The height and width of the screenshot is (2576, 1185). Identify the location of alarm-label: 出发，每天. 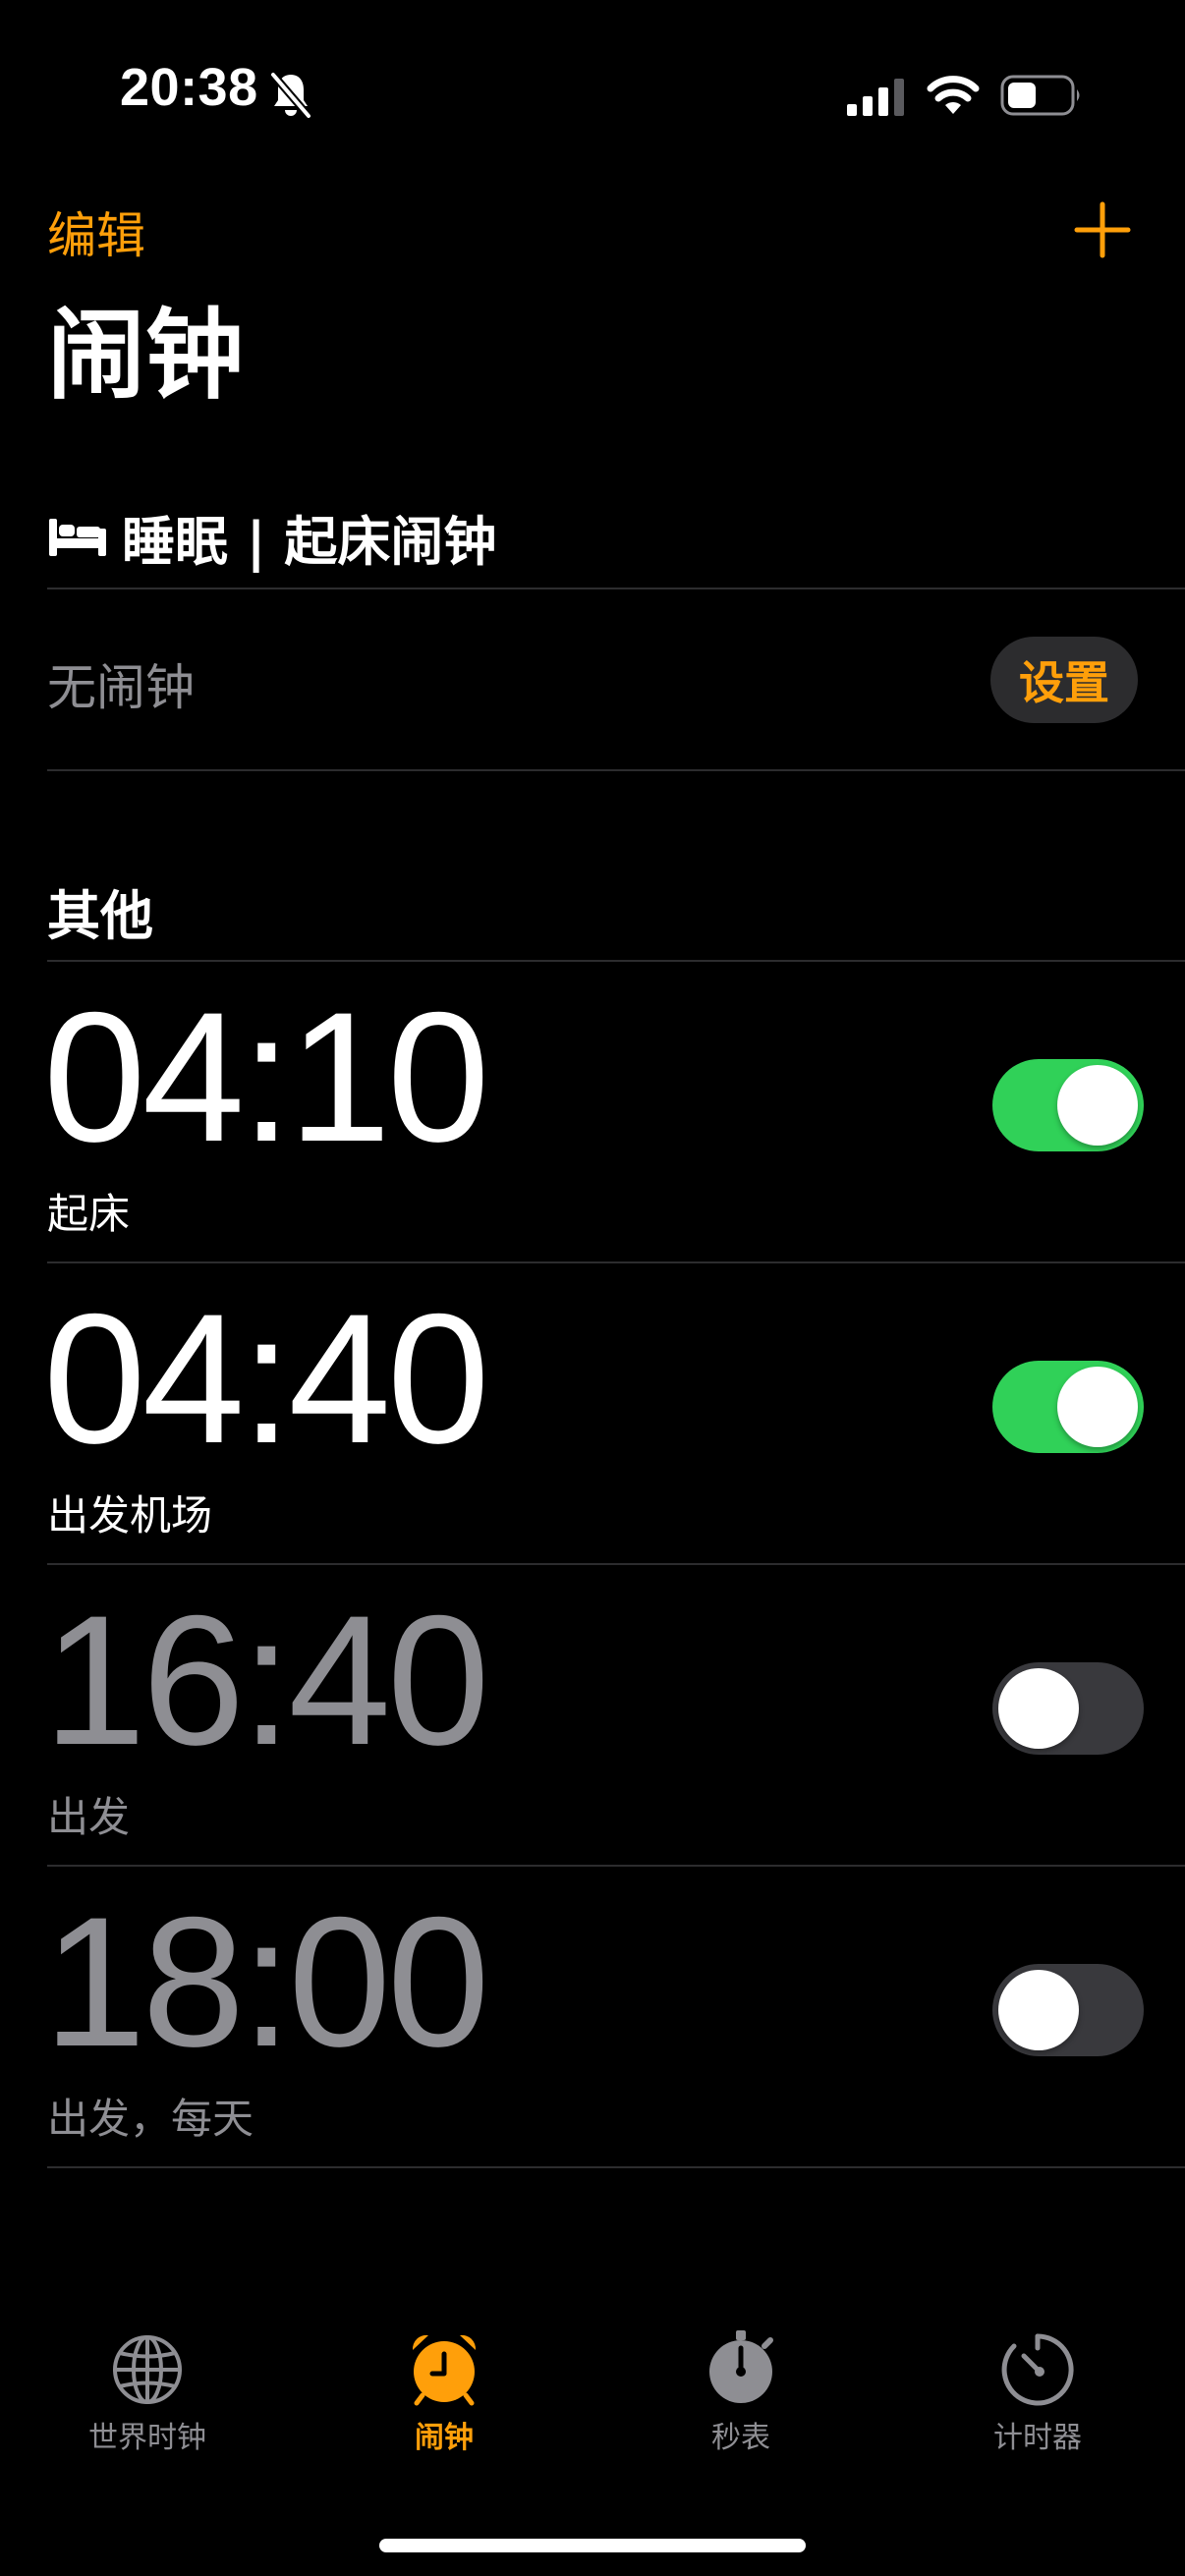
(151, 2119).